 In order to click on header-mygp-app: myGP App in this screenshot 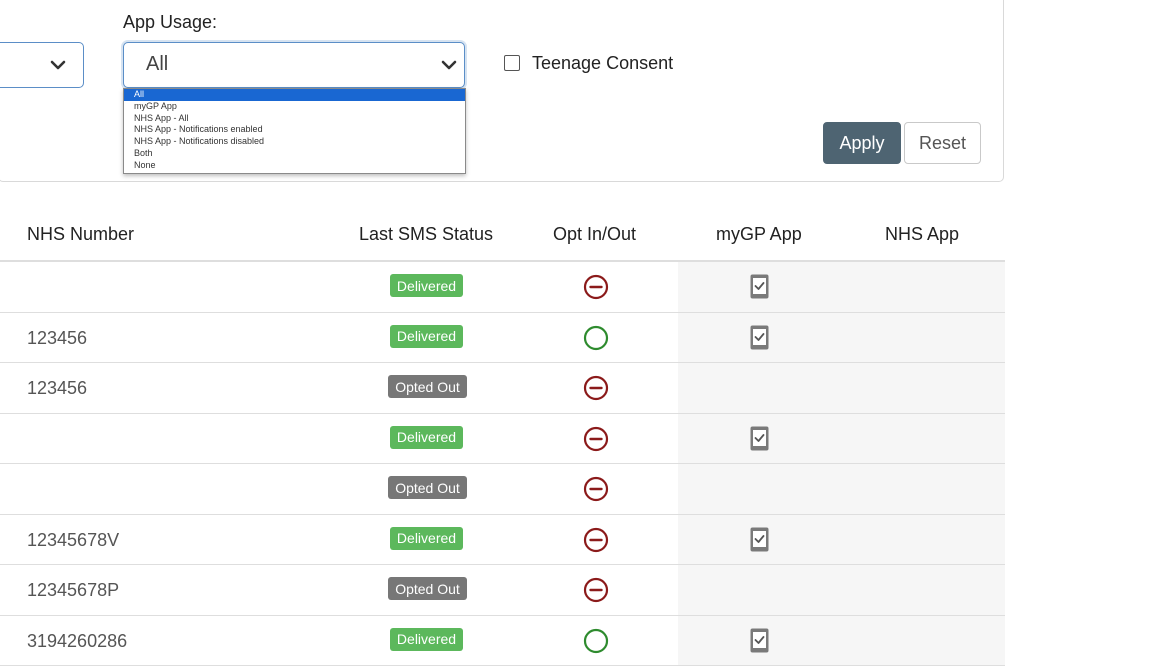, I will do `click(759, 234)`.